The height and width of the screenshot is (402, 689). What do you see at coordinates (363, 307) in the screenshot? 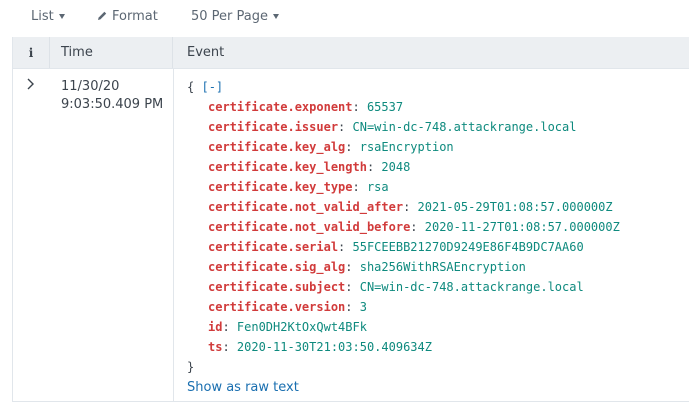
I see `field-value: 3` at bounding box center [363, 307].